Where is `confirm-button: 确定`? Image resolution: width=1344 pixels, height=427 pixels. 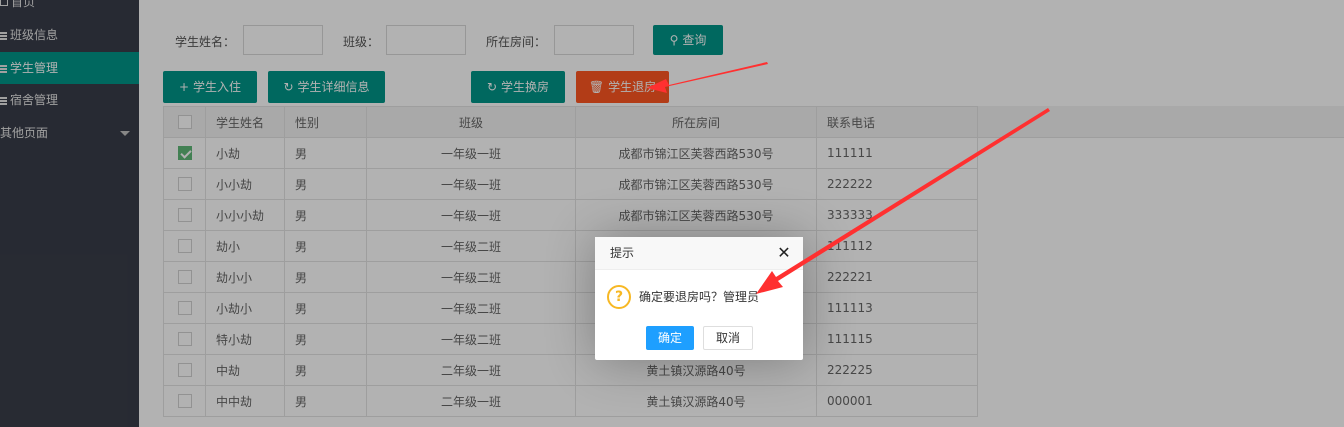
confirm-button: 确定 is located at coordinates (670, 338).